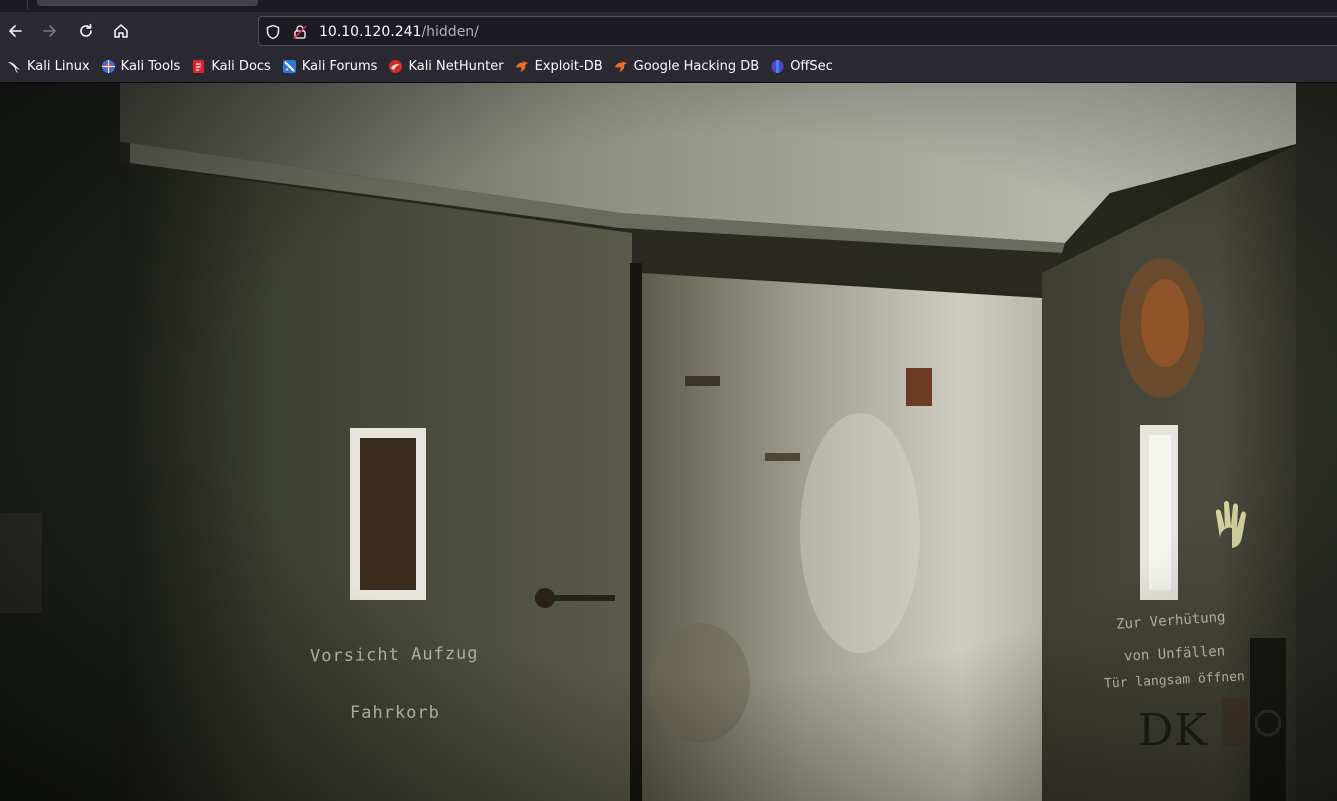 Image resolution: width=1337 pixels, height=801 pixels. I want to click on bookmark-google-hacking-db: Google Hacking DB, so click(687, 66).